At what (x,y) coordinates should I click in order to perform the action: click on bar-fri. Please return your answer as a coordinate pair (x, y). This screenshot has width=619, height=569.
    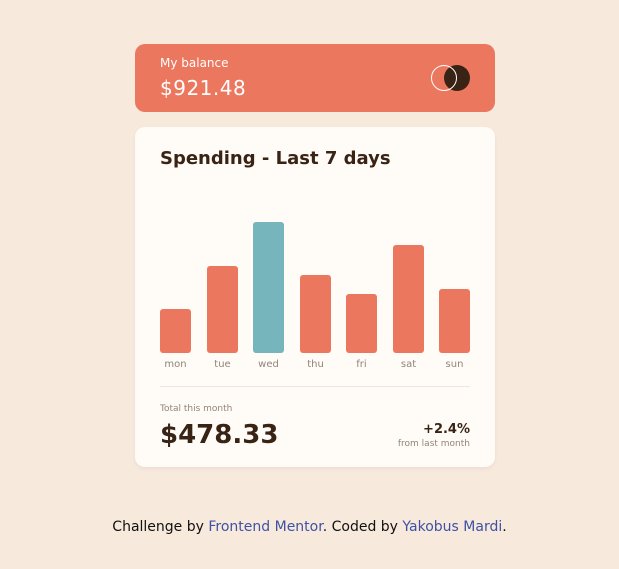
    Looking at the image, I should click on (361, 323).